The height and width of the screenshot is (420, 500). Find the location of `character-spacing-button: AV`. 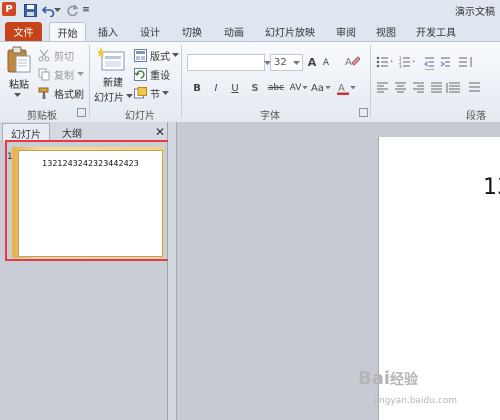

character-spacing-button: AV is located at coordinates (299, 88).